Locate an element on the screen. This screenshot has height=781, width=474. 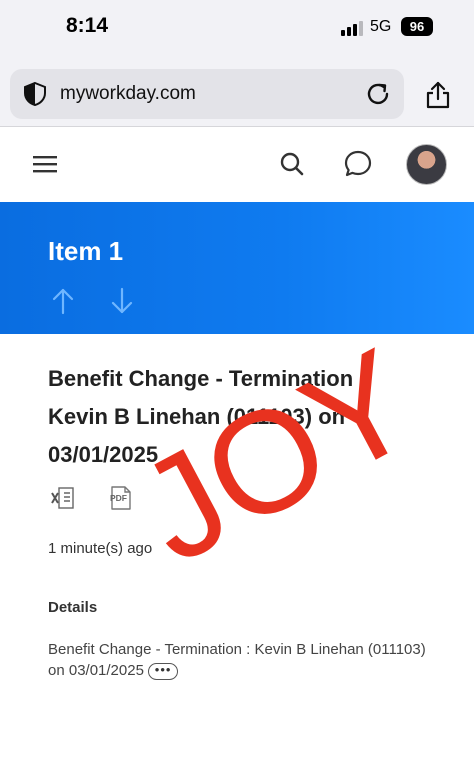
pdf-export-icon: PDF is located at coordinates (121, 498).